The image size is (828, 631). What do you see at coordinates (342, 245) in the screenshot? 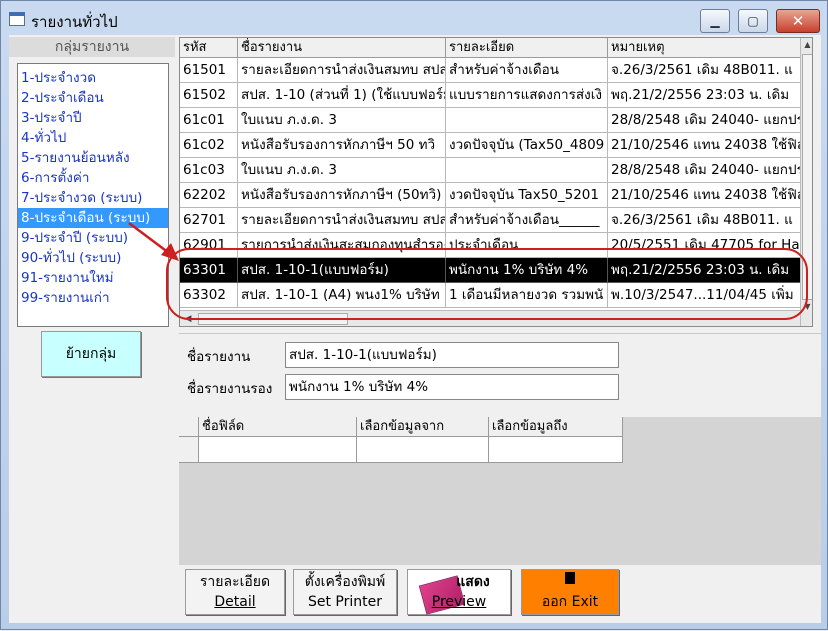
I see `table-cell: รายการนำส่งเงินสะสมกองทุนสำรอง` at bounding box center [342, 245].